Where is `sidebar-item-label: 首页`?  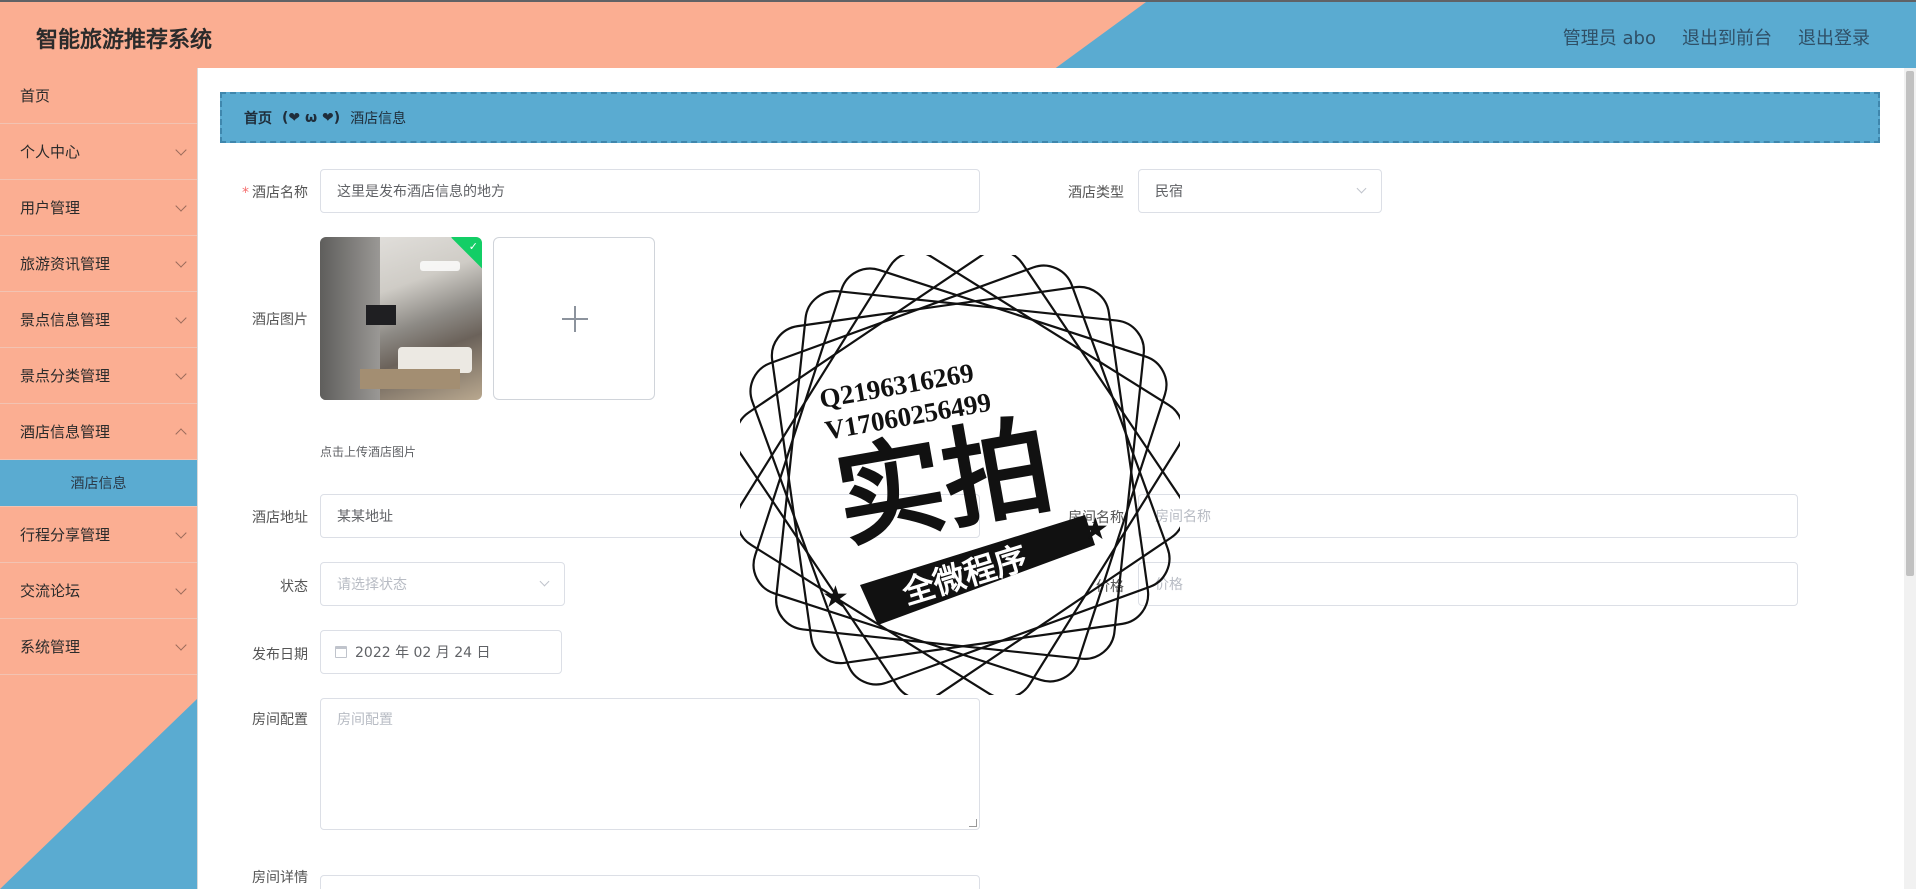 sidebar-item-label: 首页 is located at coordinates (35, 96).